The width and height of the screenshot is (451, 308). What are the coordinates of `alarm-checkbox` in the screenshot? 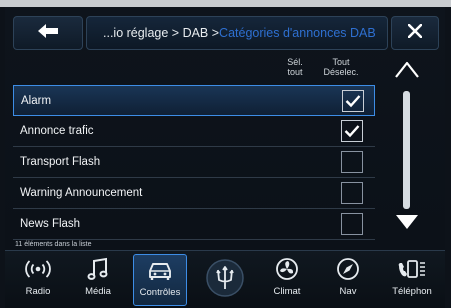 It's located at (353, 101).